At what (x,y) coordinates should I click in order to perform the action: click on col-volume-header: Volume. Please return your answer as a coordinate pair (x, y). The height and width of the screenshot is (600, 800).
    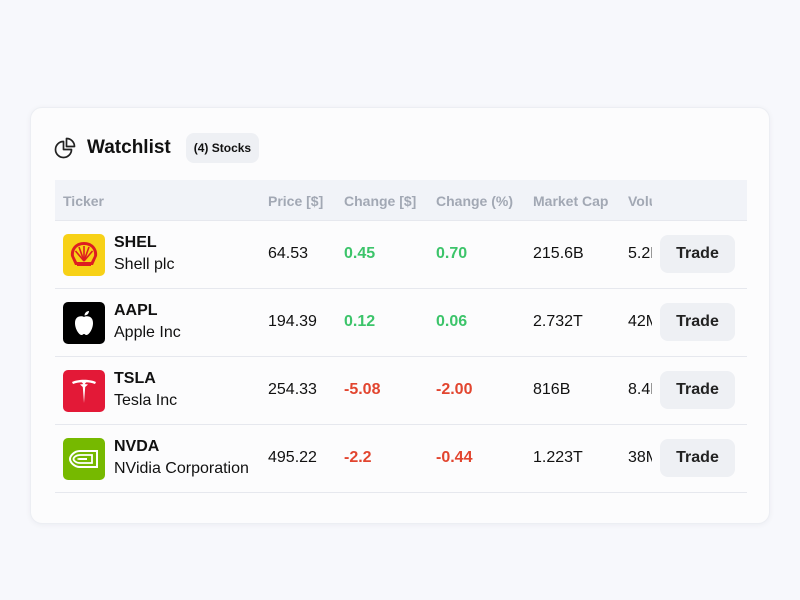
    Looking at the image, I should click on (640, 201).